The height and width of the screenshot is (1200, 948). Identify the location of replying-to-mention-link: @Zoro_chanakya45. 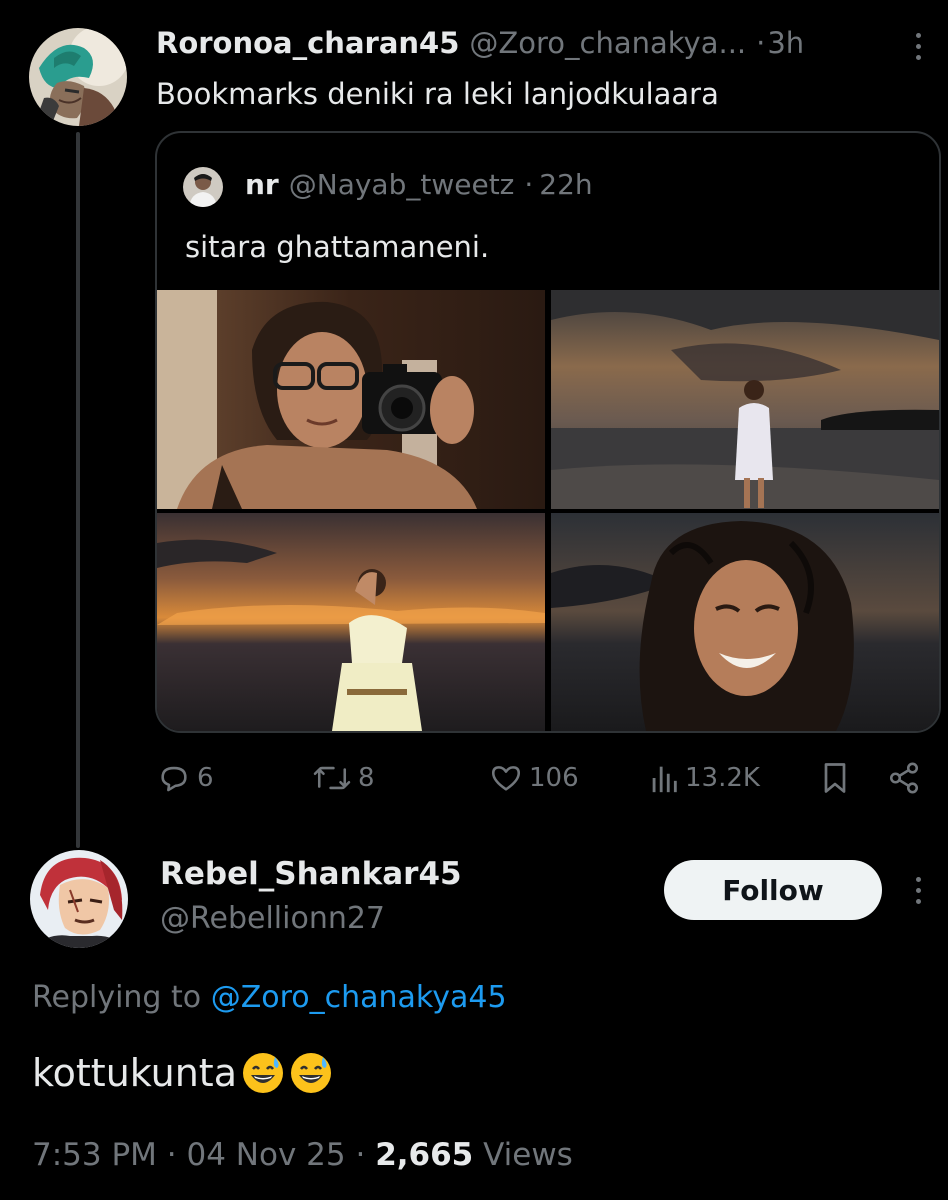
(359, 997).